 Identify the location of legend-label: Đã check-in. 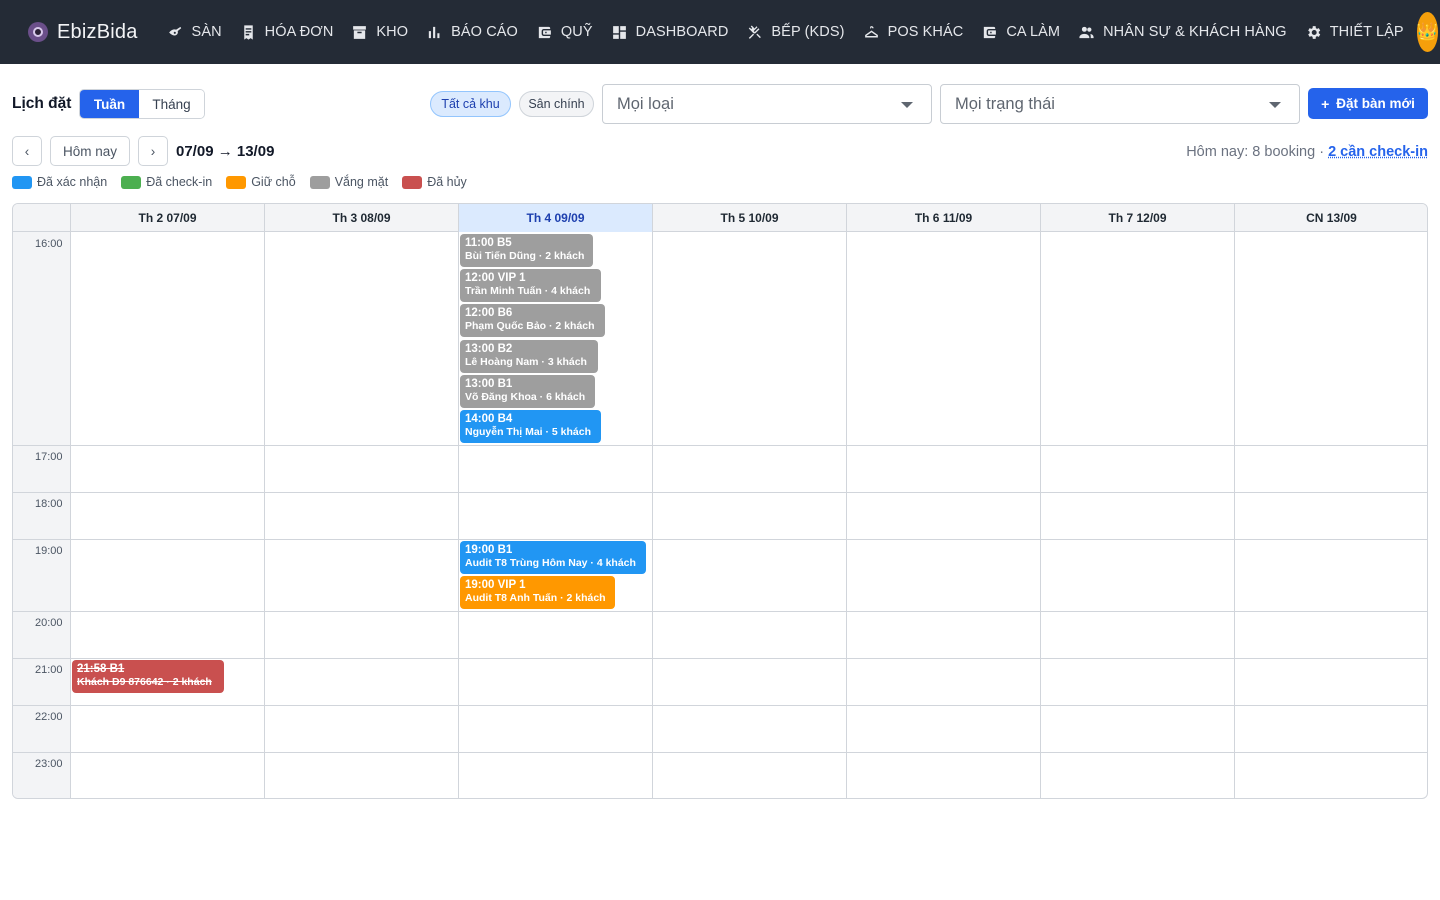
(179, 182).